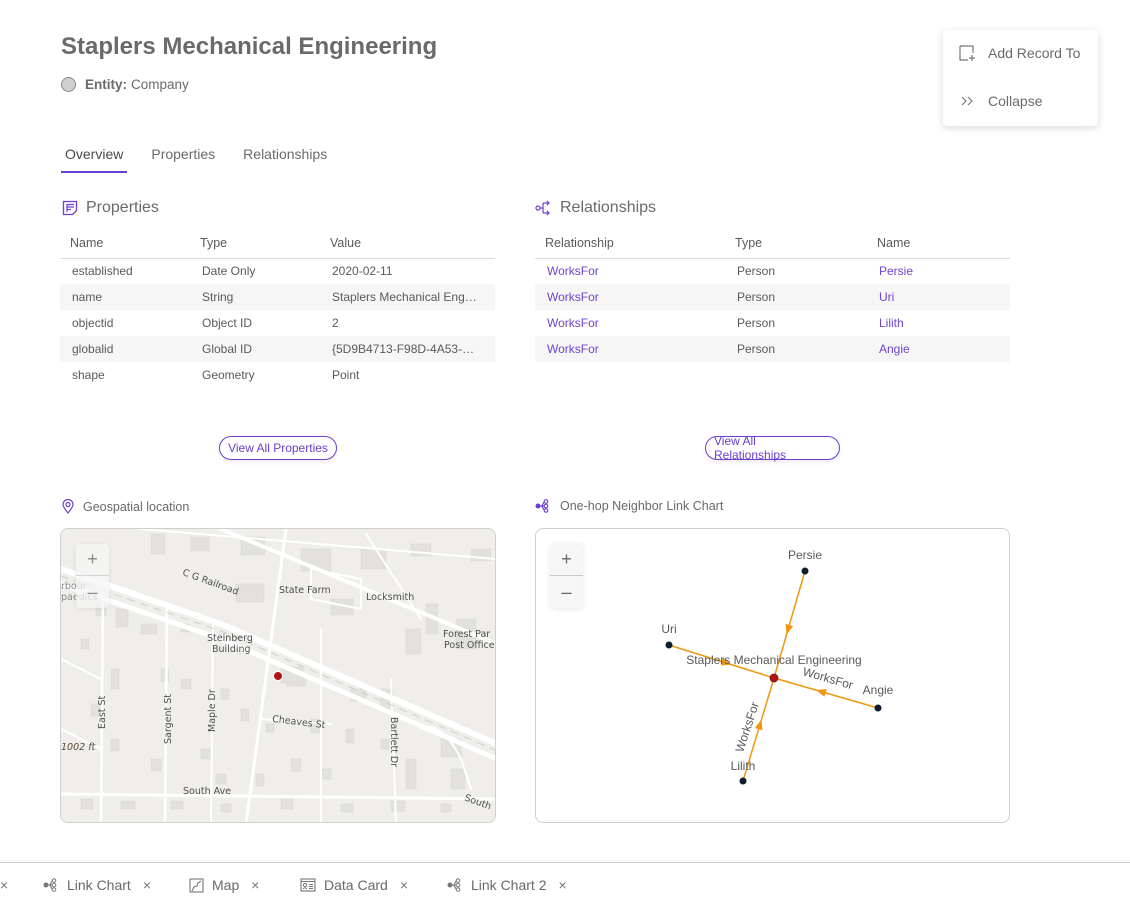  I want to click on collapse-button: Collapse, so click(1000, 101).